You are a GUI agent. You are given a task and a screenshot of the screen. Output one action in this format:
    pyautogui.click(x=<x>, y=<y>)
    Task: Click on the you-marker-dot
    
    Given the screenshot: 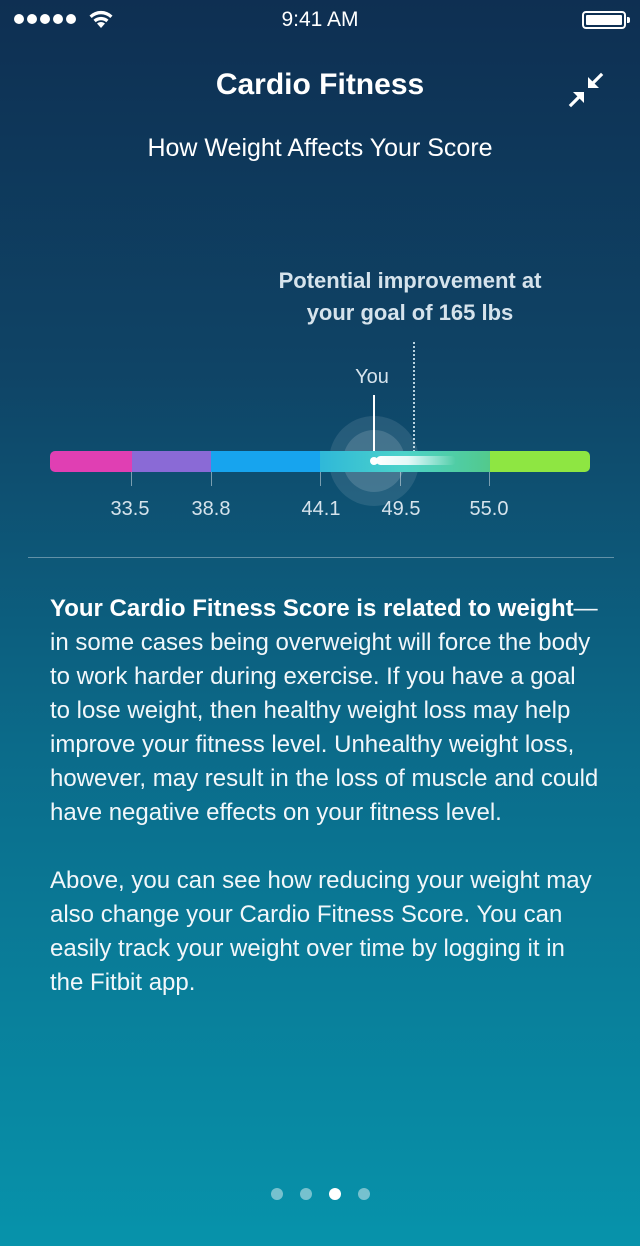 What is the action you would take?
    pyautogui.click(x=374, y=461)
    